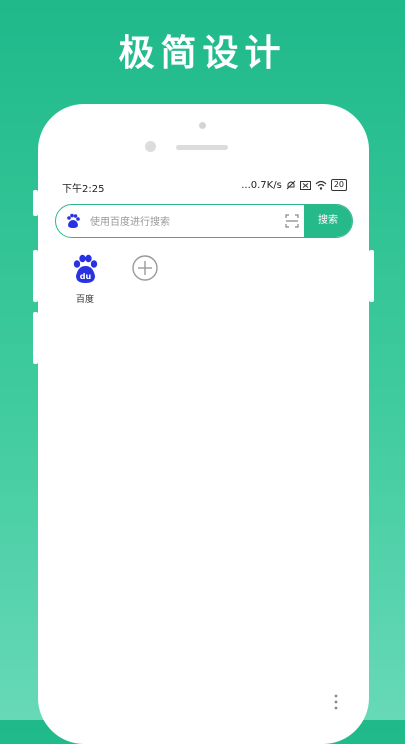 Image resolution: width=405 pixels, height=744 pixels. I want to click on sensor-dot, so click(202, 125).